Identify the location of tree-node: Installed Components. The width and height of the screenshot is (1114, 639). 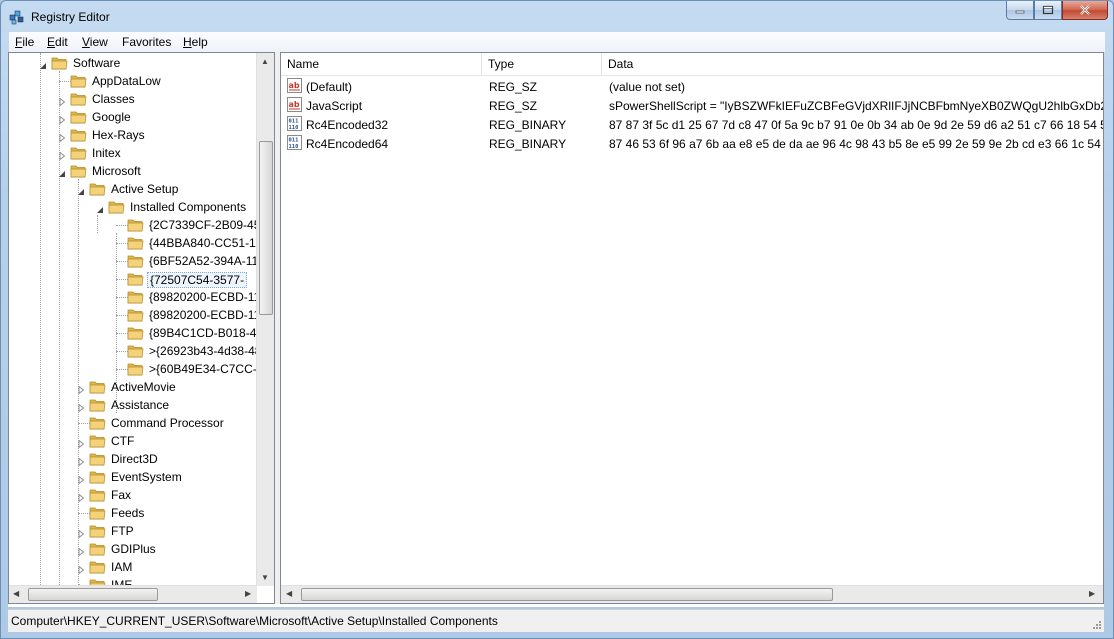
(175, 207).